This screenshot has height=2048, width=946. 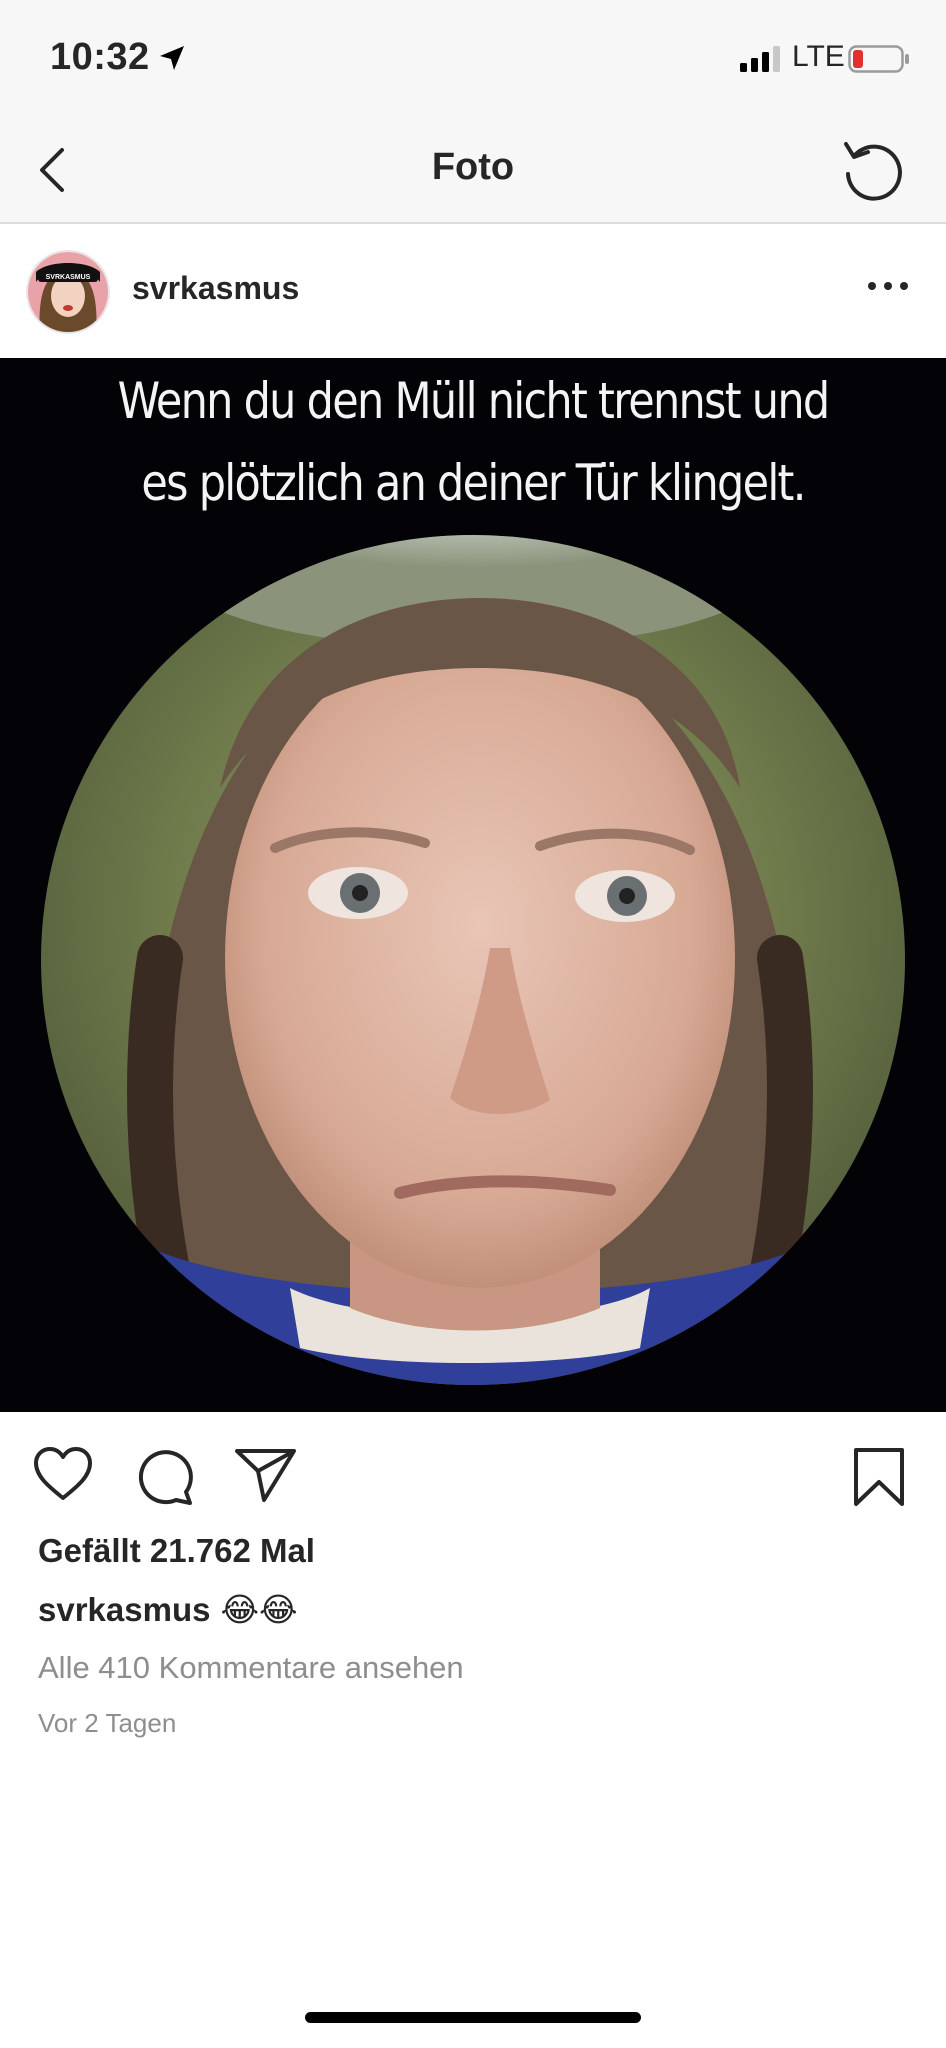 I want to click on nav-bar: Foto, so click(x=473, y=171).